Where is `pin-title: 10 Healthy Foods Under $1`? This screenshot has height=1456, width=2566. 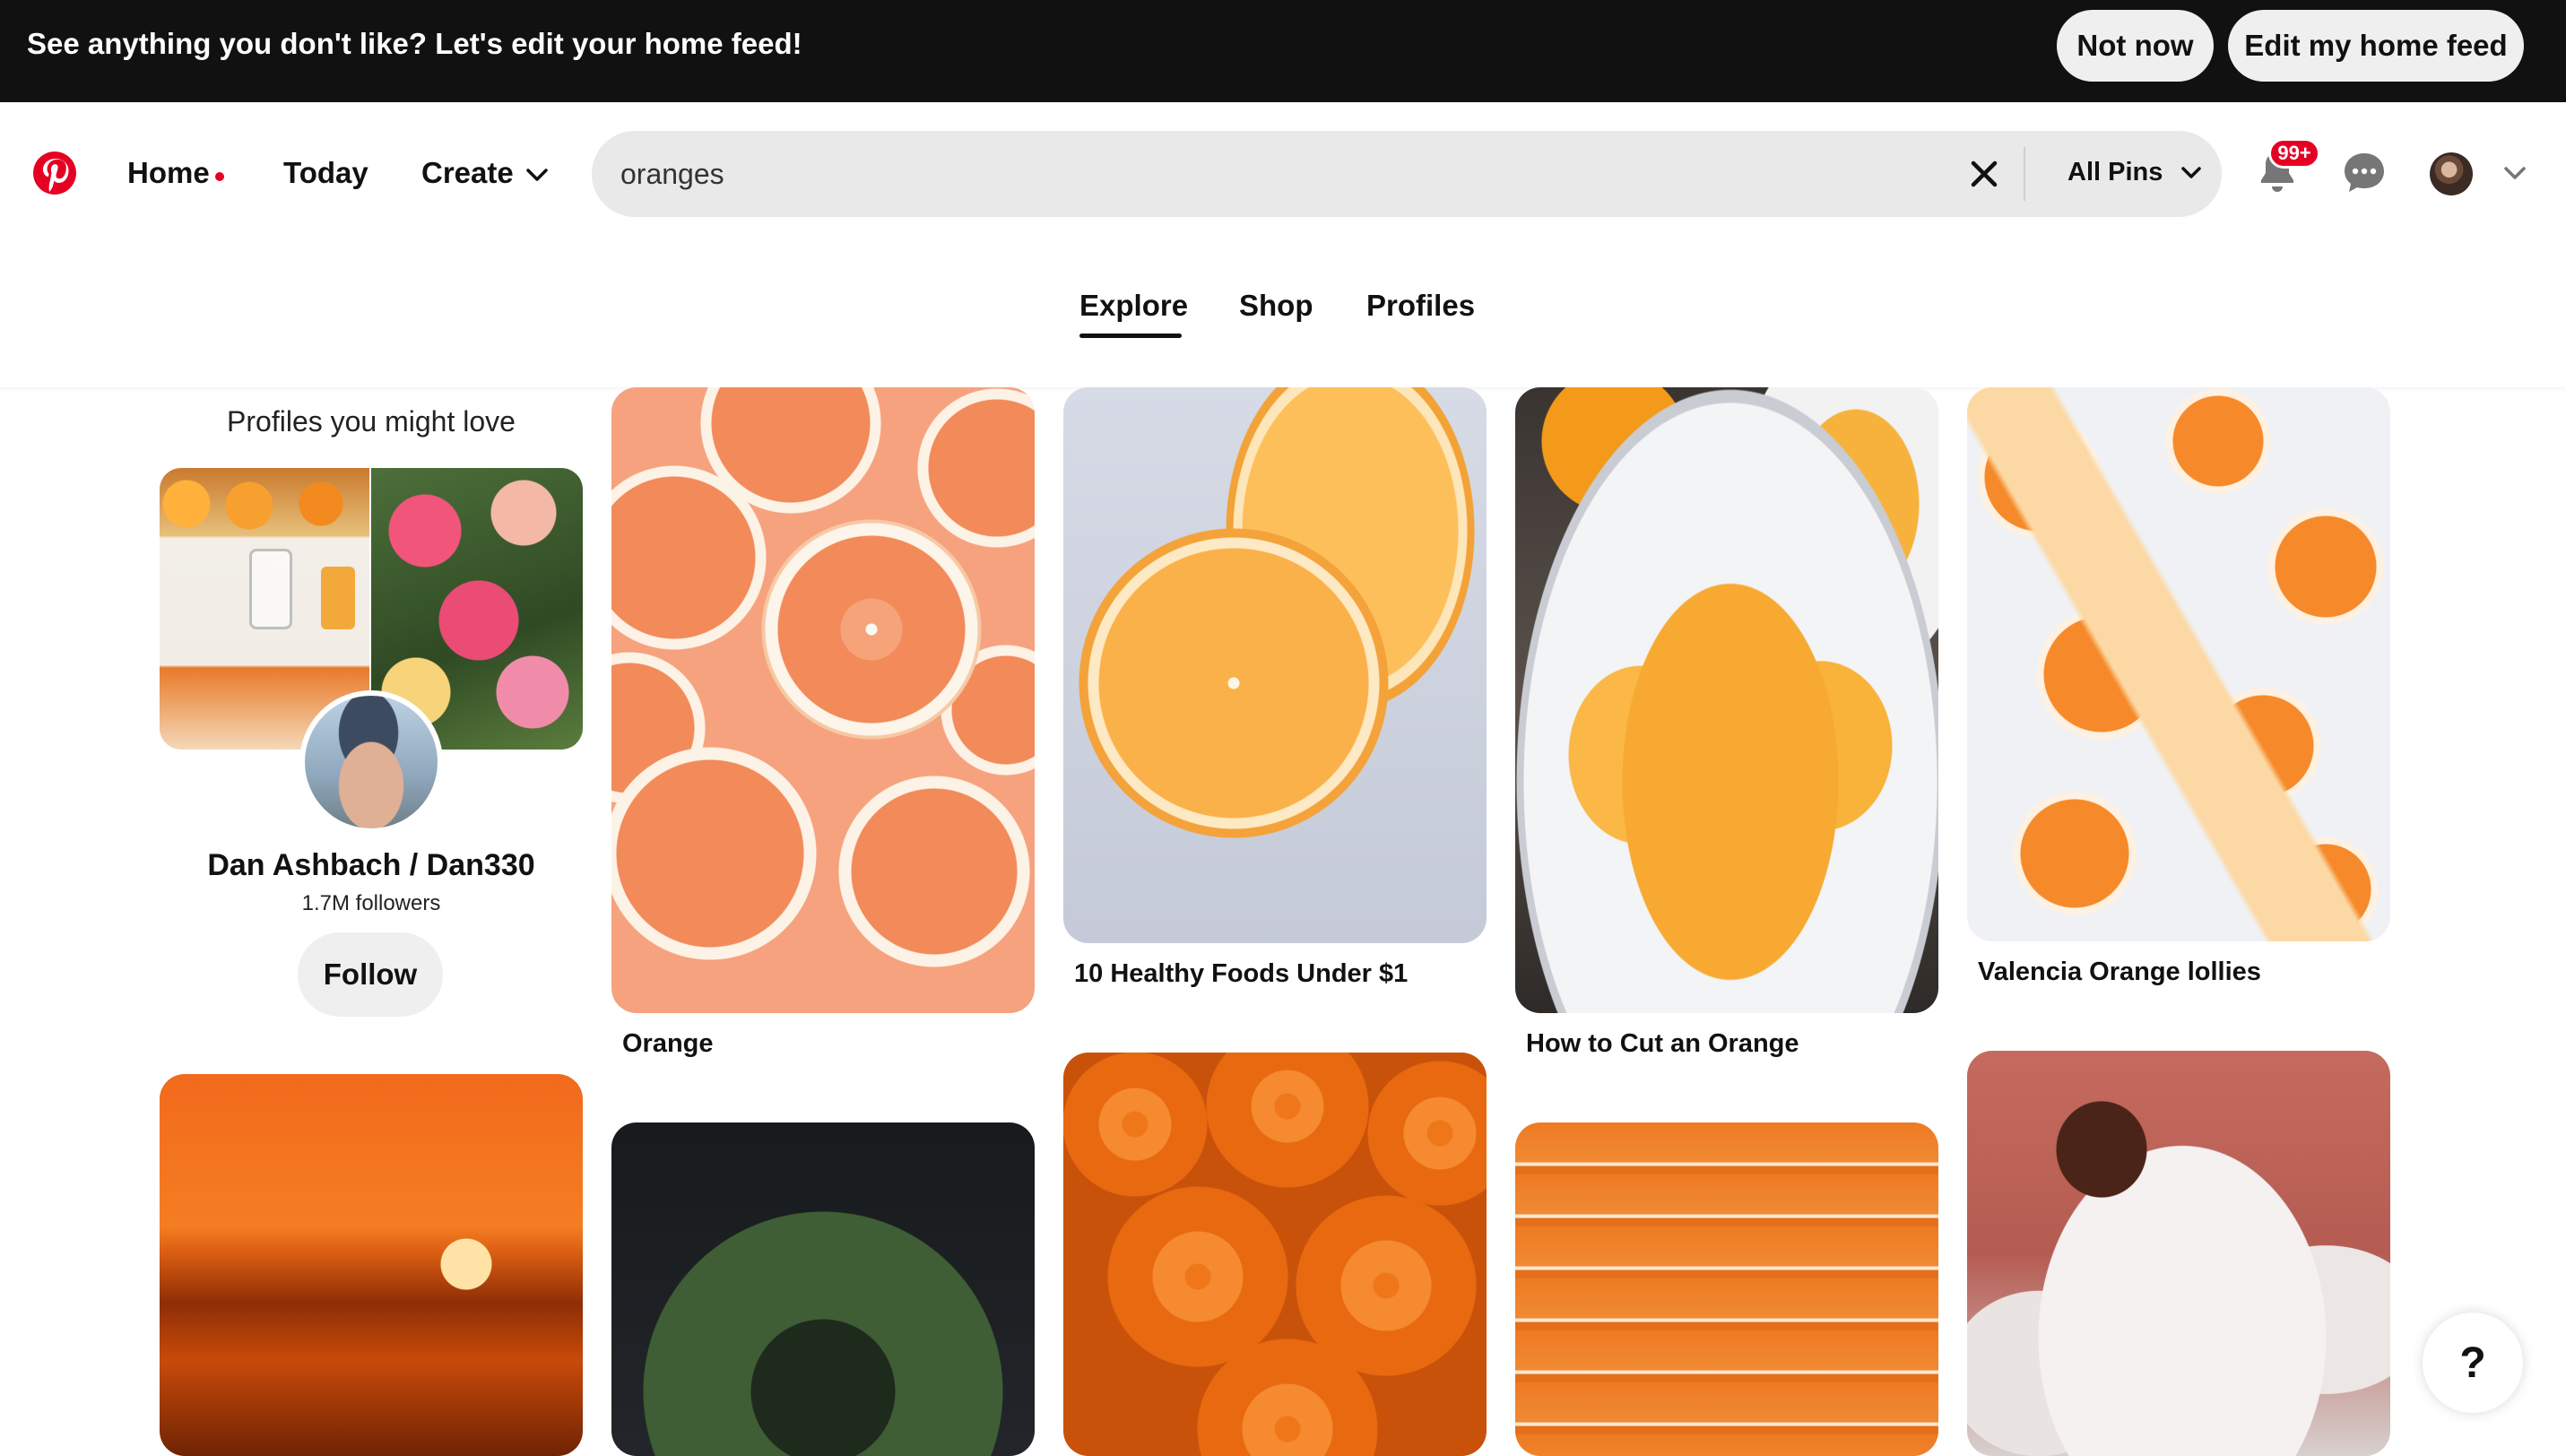
pin-title: 10 Healthy Foods Under $1 is located at coordinates (1241, 974).